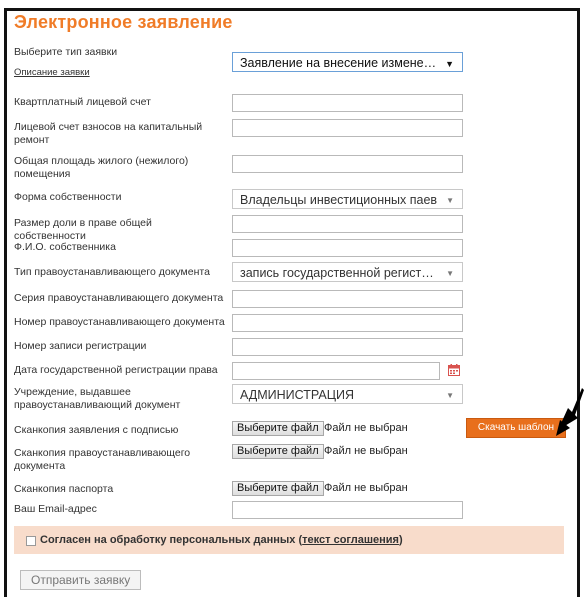  I want to click on ownership-select: Владельцы инвестиционных паев ▼, so click(347, 199).